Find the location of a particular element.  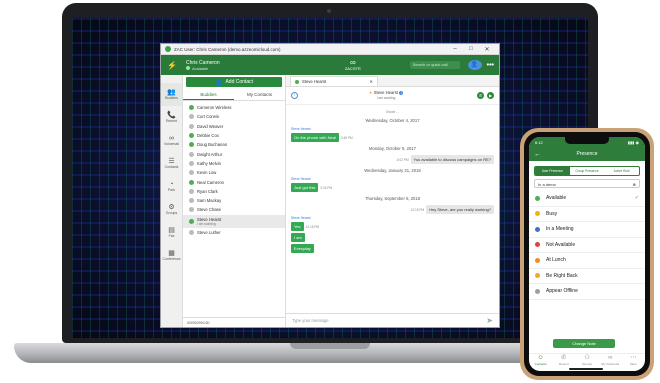

phone-icon: 📞 is located at coordinates (171, 115).